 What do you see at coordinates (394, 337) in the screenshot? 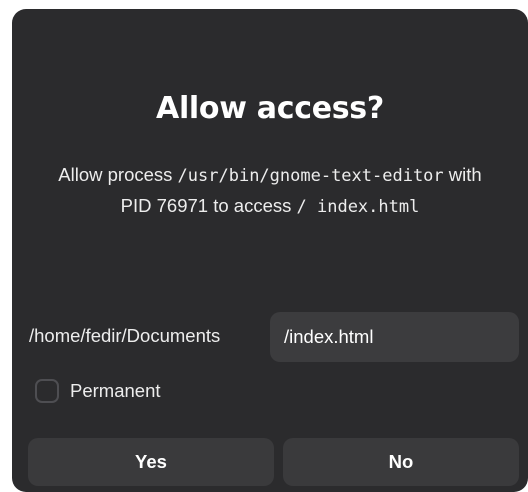
I see `file-name-field: /index.html` at bounding box center [394, 337].